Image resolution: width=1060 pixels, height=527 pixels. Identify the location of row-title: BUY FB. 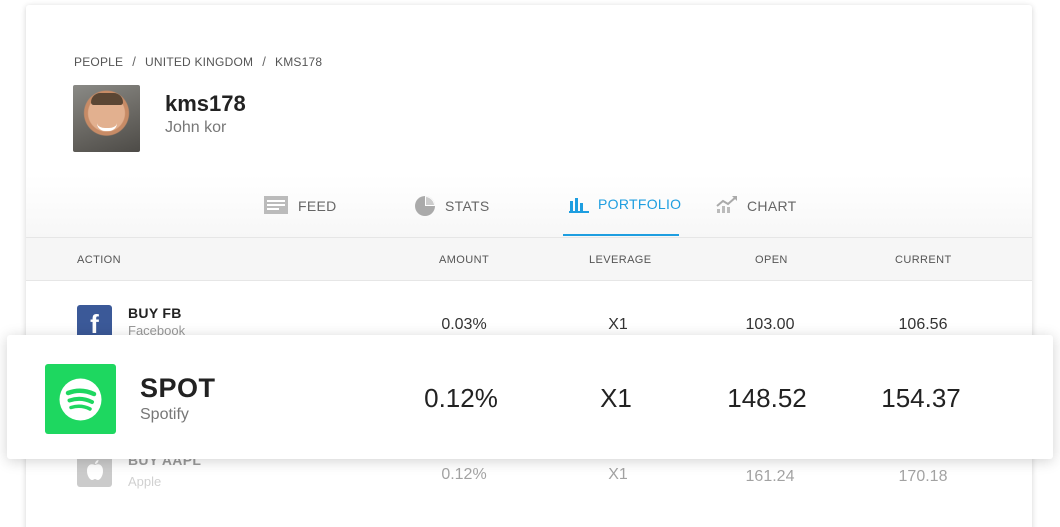
(155, 313).